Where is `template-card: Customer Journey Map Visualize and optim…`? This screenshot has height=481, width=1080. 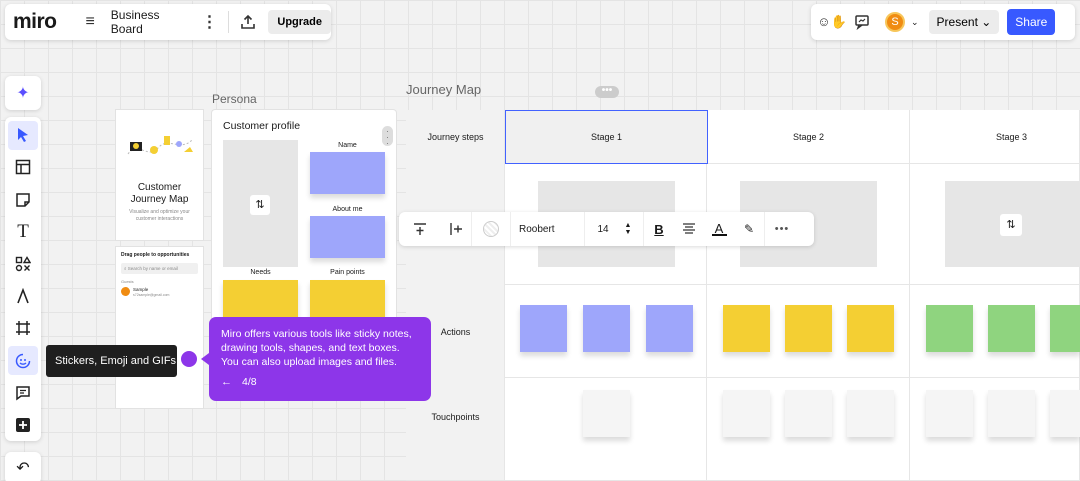
template-card: Customer Journey Map Visualize and optim… is located at coordinates (159, 175).